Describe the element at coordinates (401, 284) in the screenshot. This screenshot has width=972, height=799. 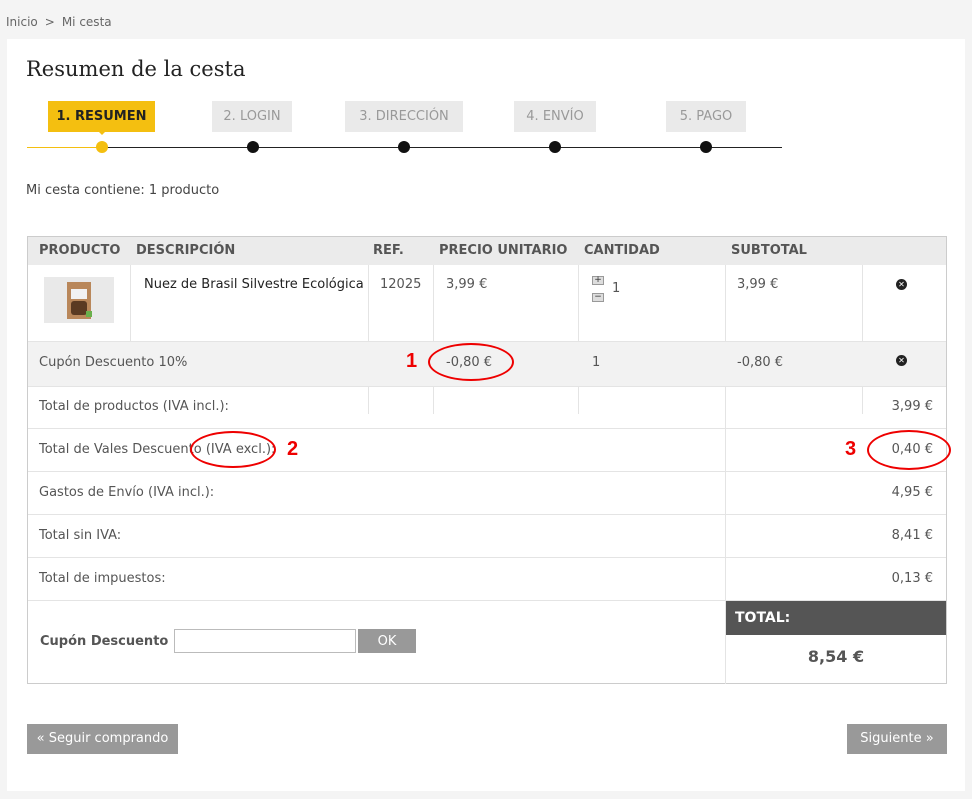
I see `product-ref: 12025` at that location.